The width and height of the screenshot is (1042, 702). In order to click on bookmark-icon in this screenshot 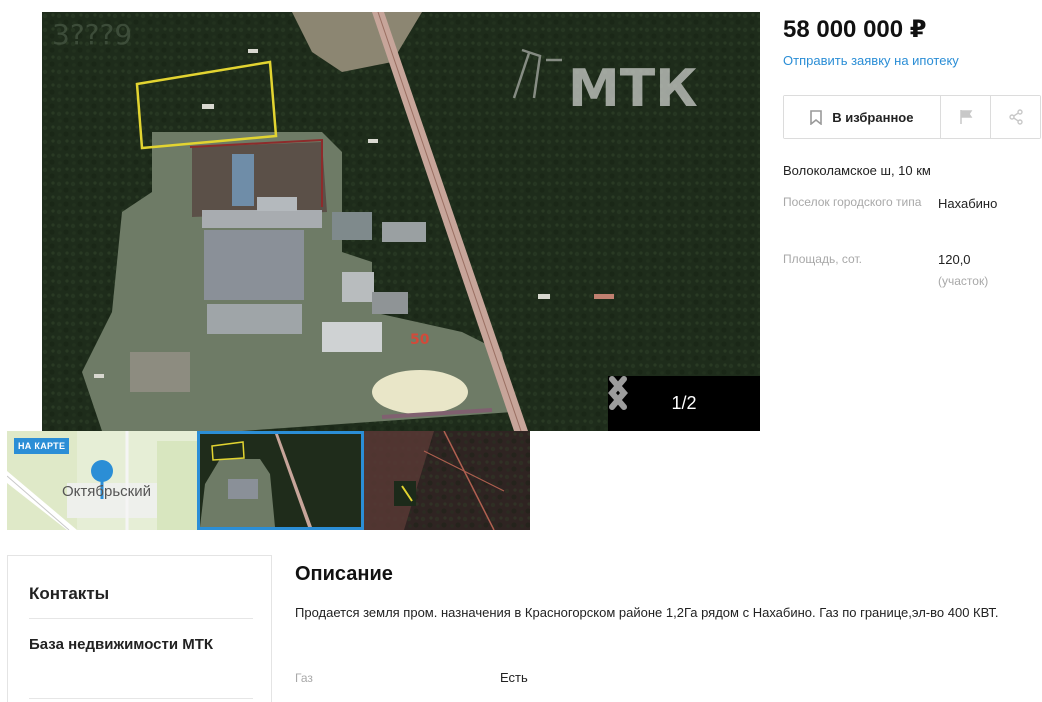, I will do `click(816, 117)`.